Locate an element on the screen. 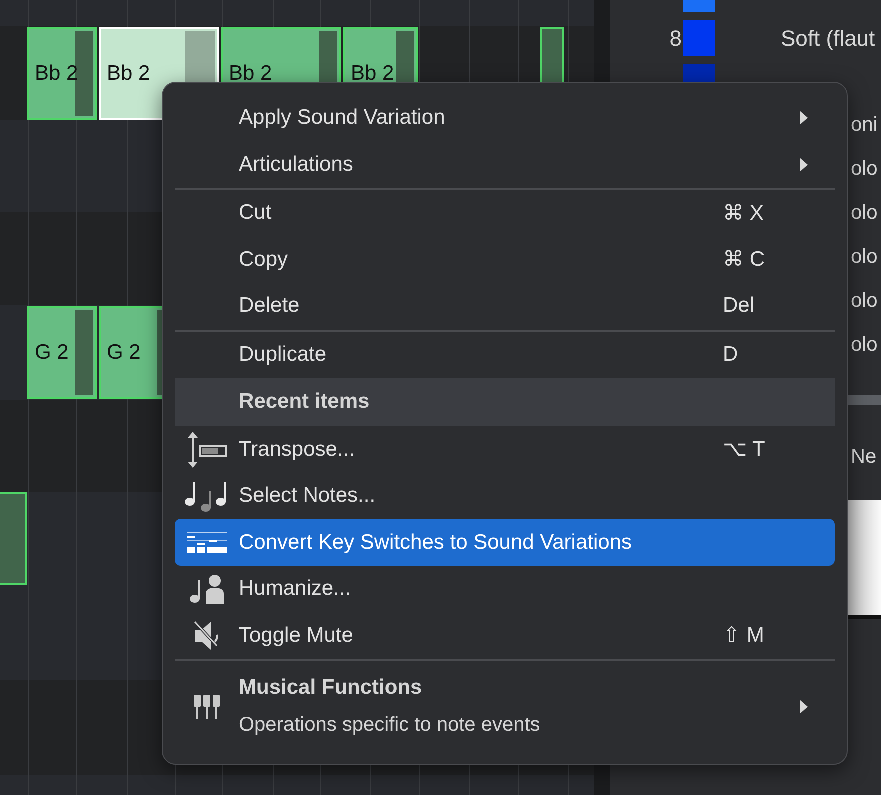 The height and width of the screenshot is (795, 881). variation-name: oni is located at coordinates (864, 125).